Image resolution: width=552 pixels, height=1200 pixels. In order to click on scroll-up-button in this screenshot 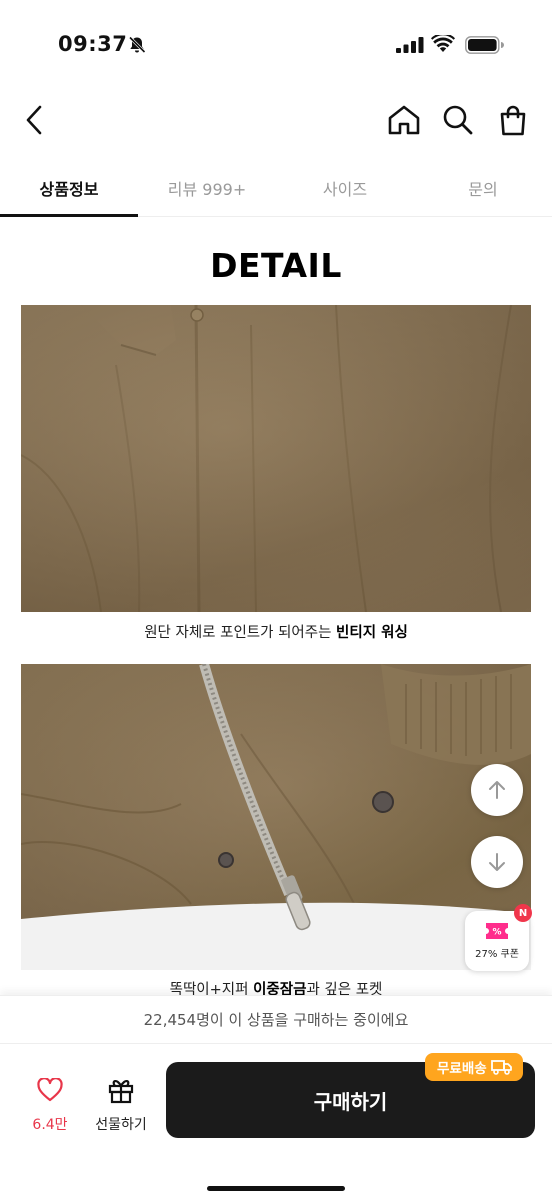, I will do `click(497, 790)`.